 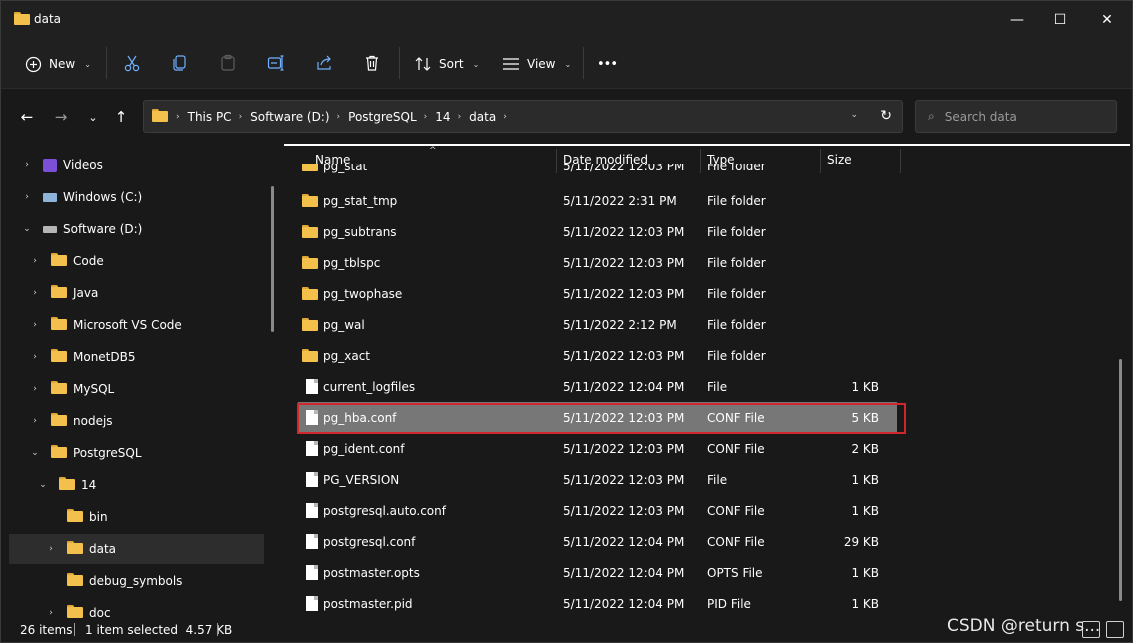 What do you see at coordinates (865, 386) in the screenshot?
I see `file-size: 1 KB` at bounding box center [865, 386].